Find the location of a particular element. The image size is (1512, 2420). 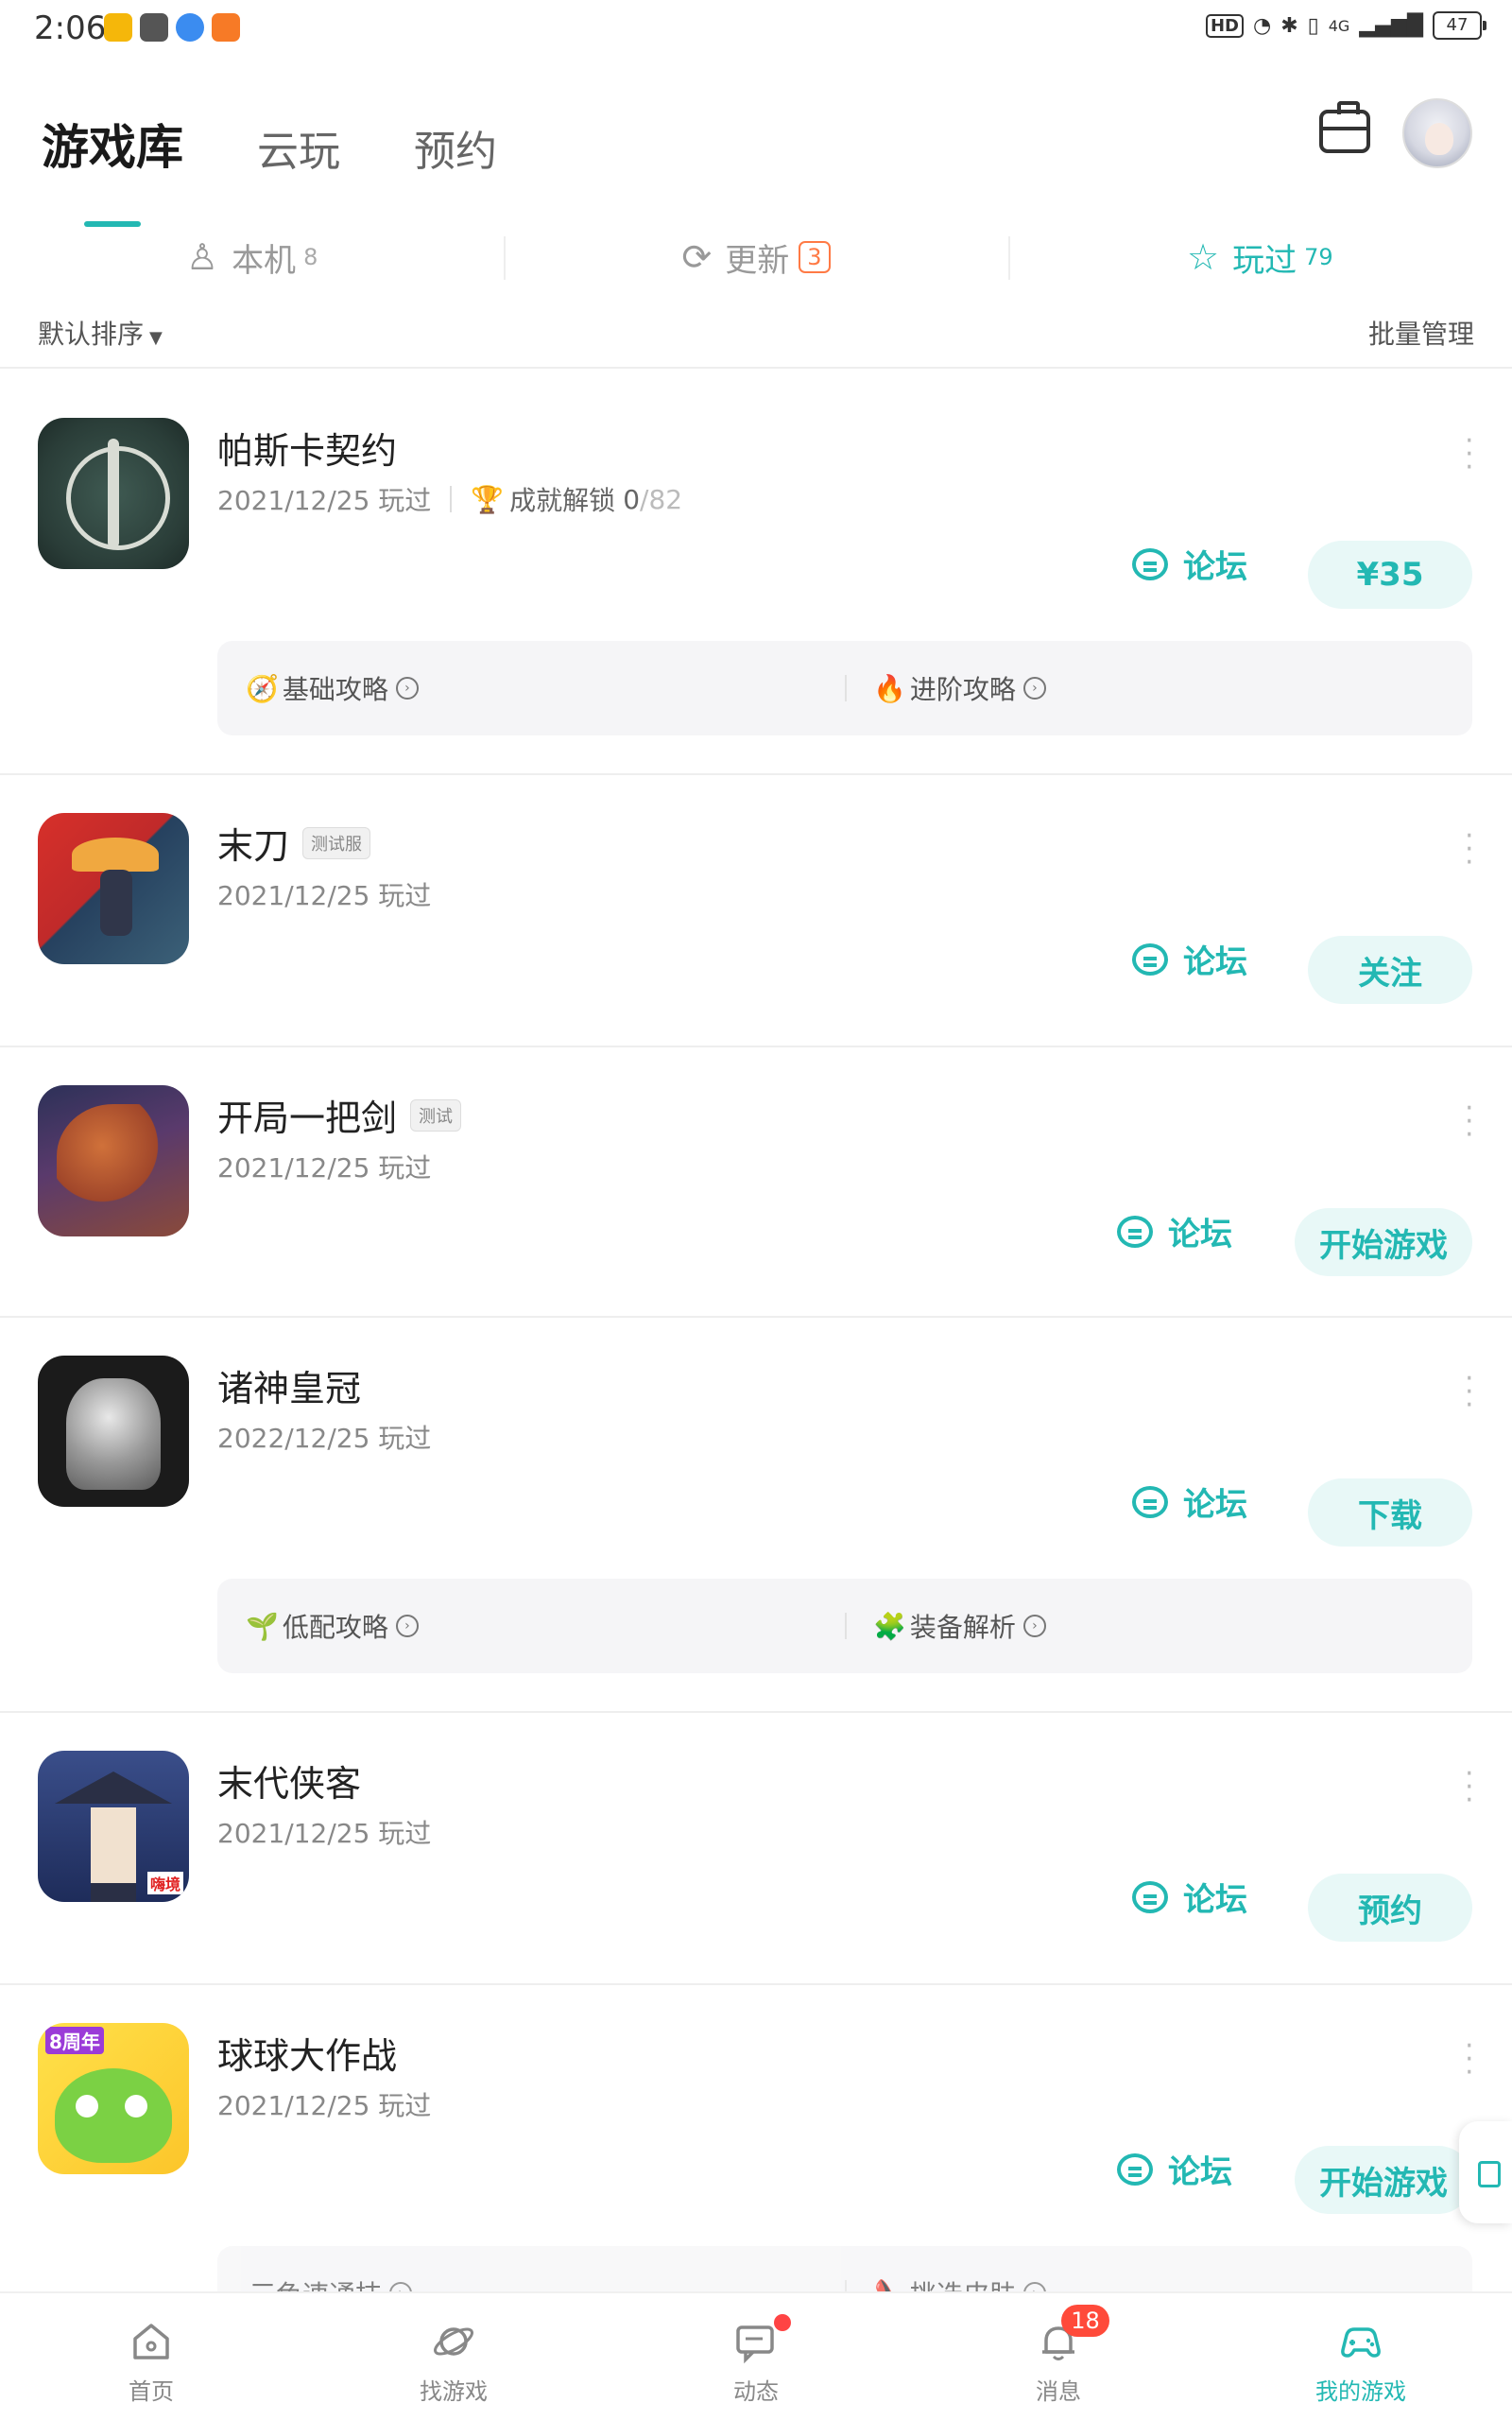

tab-played: ☆ 玩过 79 is located at coordinates (1259, 257).